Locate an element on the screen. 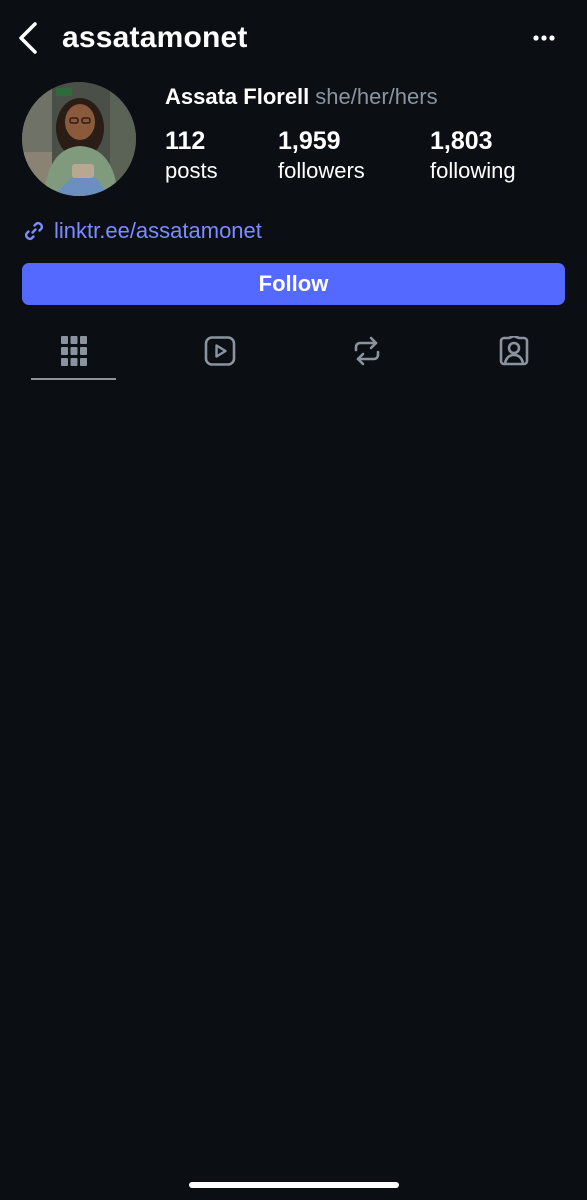 The image size is (587, 1200). active-tab-indicator is located at coordinates (73, 379).